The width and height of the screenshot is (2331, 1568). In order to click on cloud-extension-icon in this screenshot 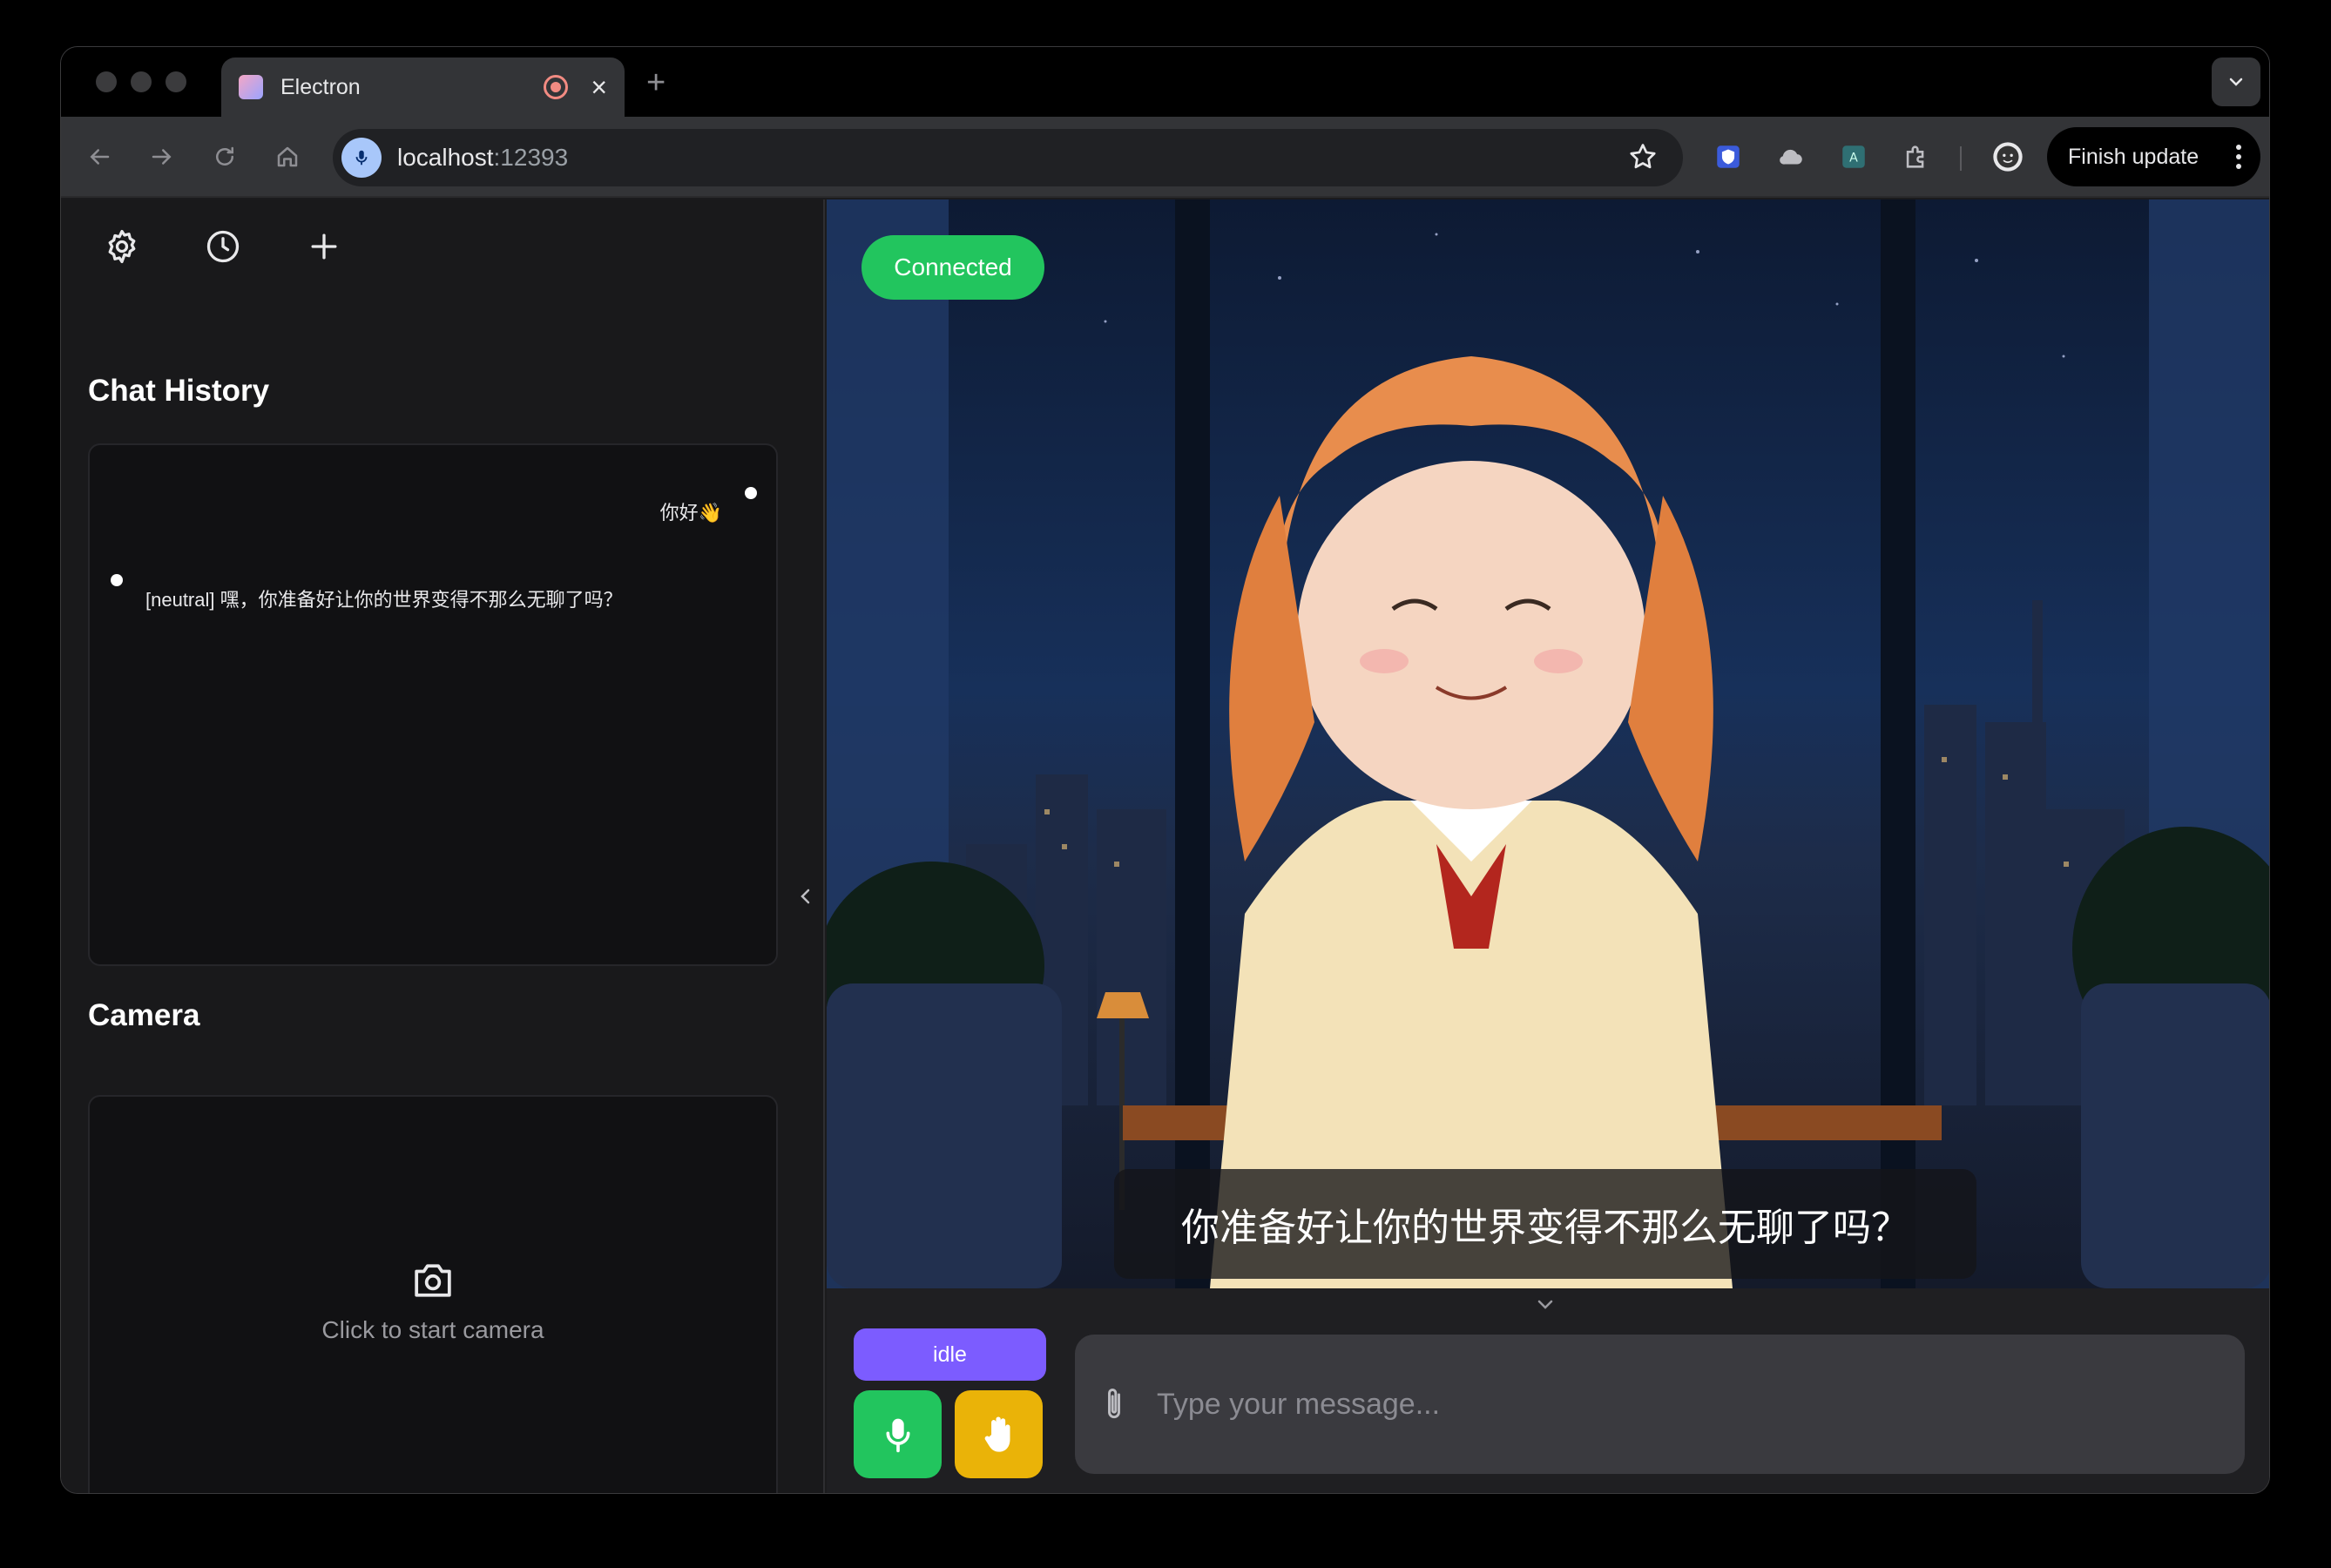, I will do `click(1791, 157)`.